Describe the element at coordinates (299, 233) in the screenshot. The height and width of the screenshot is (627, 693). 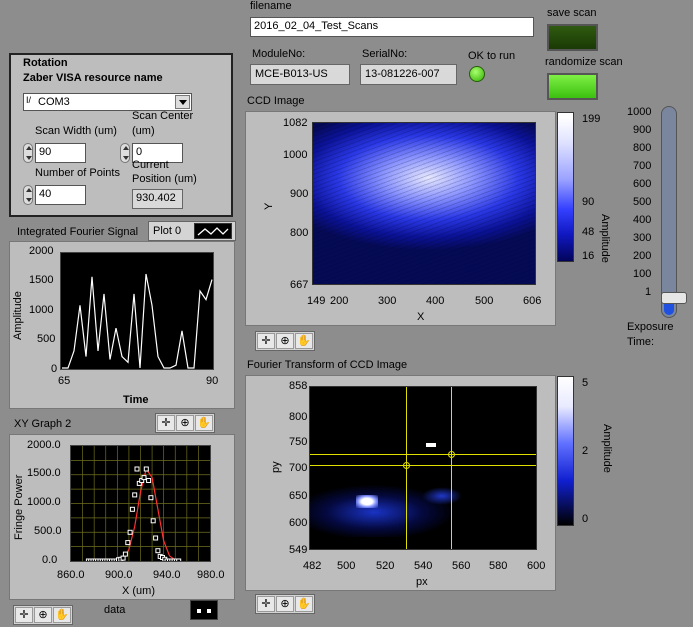
I see `y-tick: 800` at that location.